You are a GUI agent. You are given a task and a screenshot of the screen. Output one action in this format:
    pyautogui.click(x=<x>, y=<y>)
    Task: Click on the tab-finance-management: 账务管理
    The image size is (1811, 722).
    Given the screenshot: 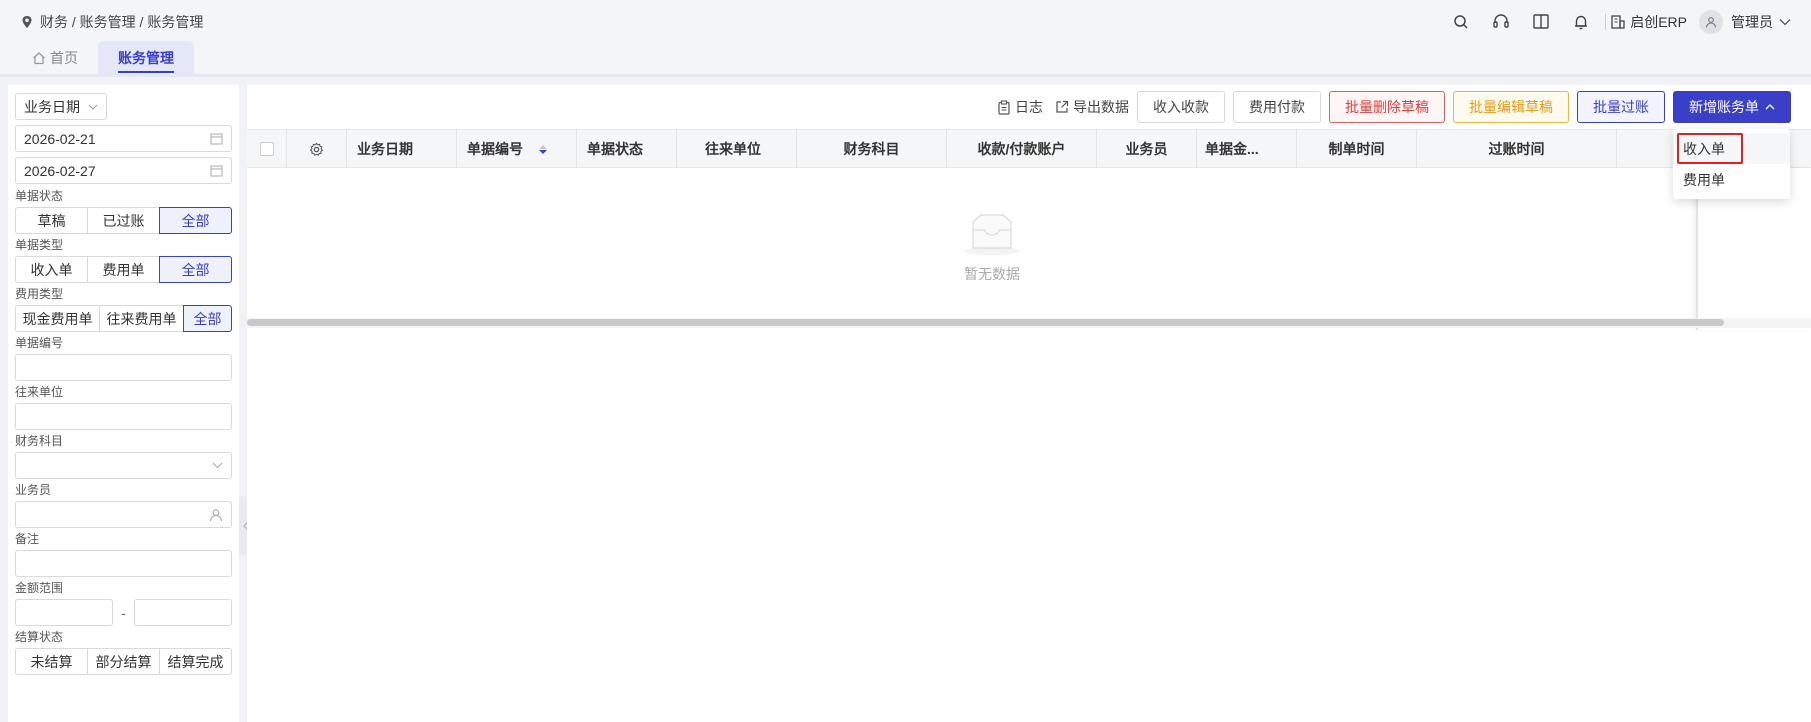 What is the action you would take?
    pyautogui.click(x=146, y=57)
    